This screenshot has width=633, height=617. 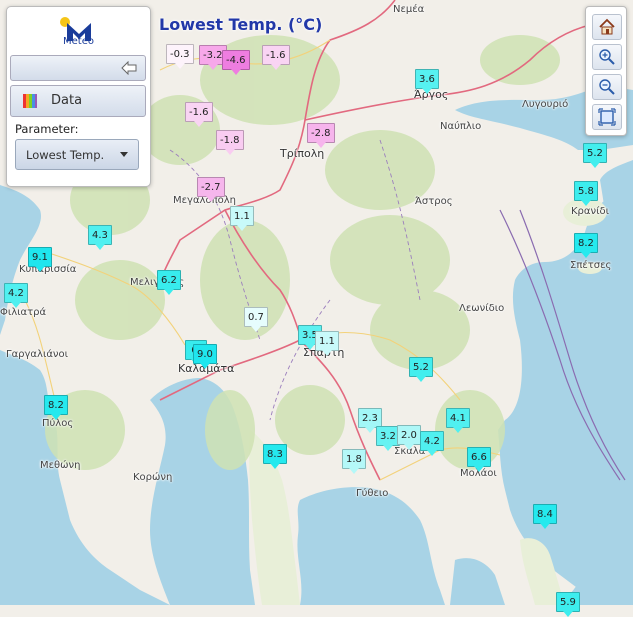 What do you see at coordinates (47, 129) in the screenshot?
I see `parameter-label: Parameter:` at bounding box center [47, 129].